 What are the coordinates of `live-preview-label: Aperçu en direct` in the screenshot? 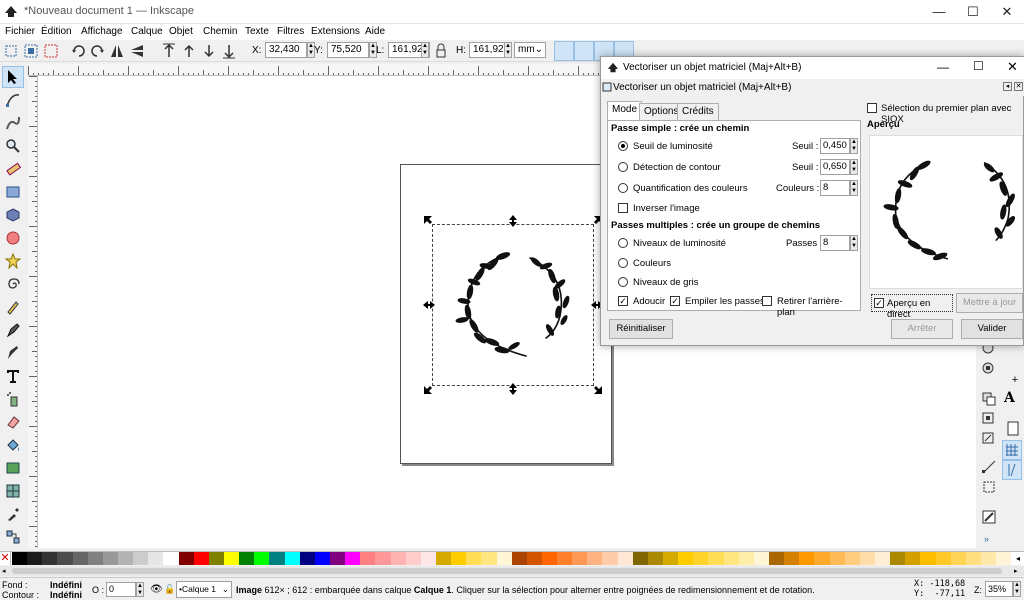 It's located at (919, 309).